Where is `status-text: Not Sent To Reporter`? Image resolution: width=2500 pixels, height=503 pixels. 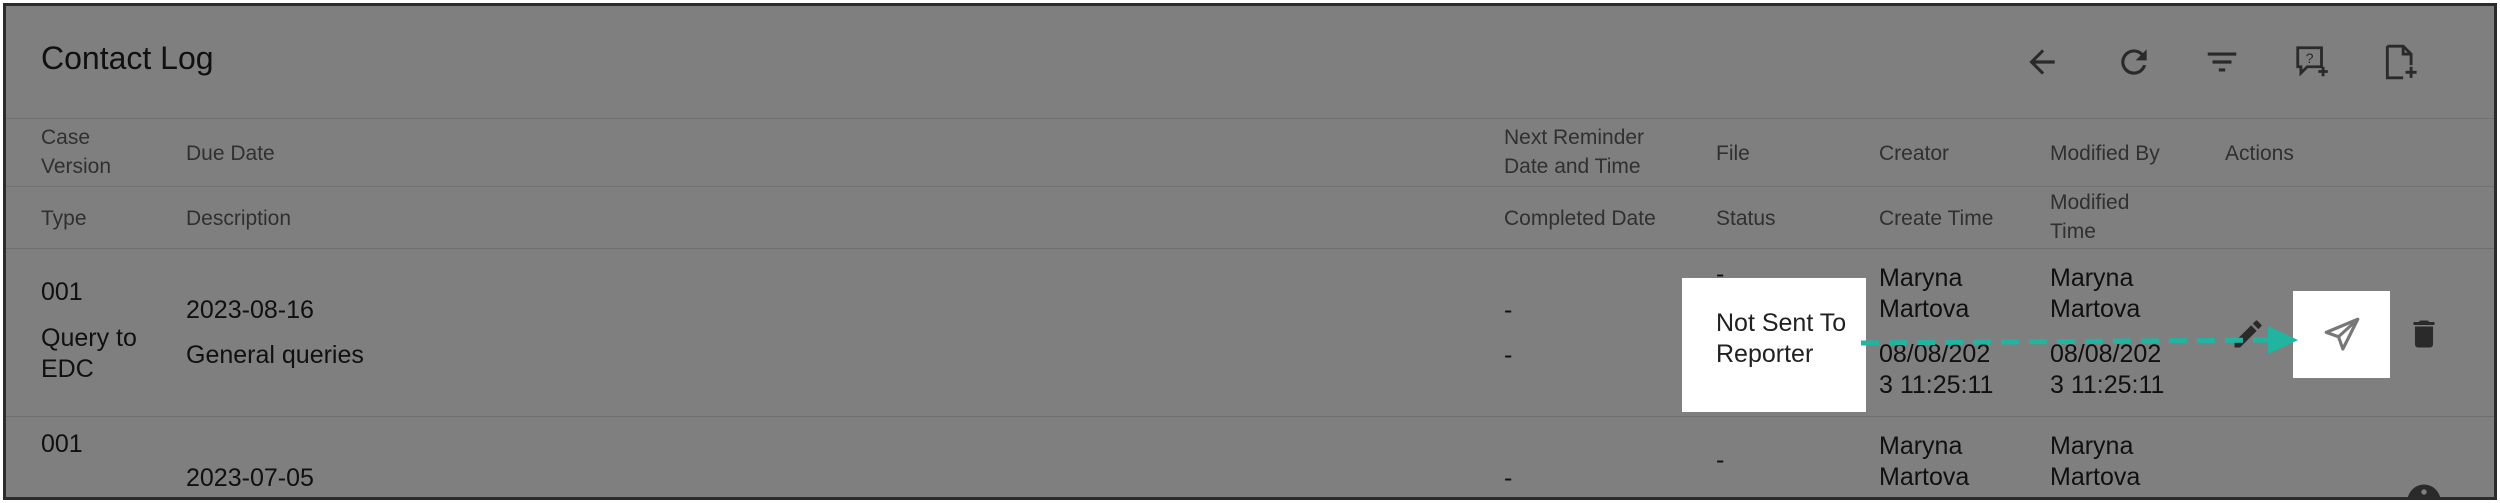 status-text: Not Sent To Reporter is located at coordinates (1781, 338).